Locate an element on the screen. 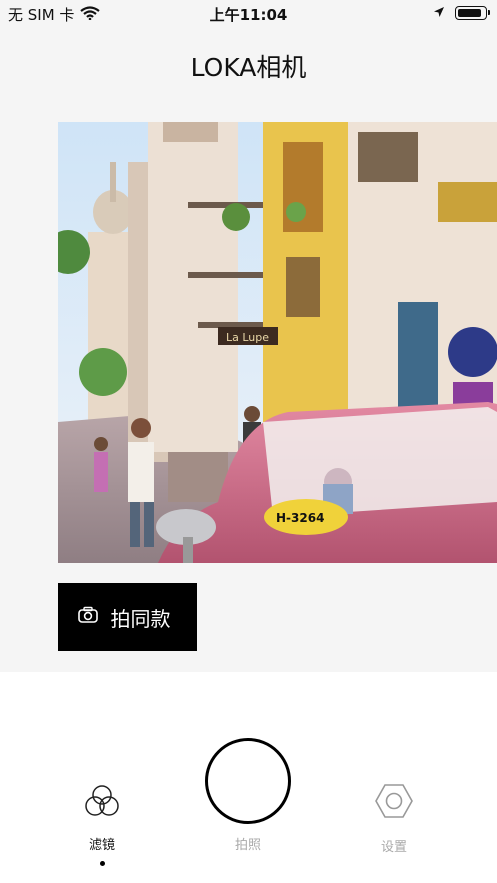 This screenshot has width=497, height=883. tab-settings: 设置 is located at coordinates (394, 818).